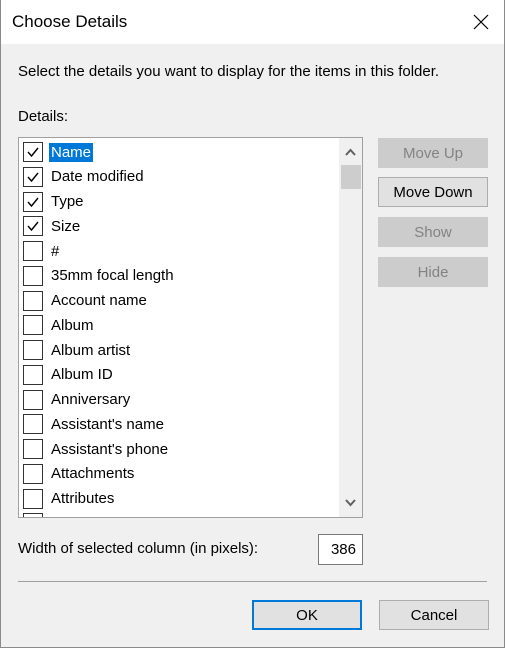  I want to click on item-label: Assistant's name, so click(107, 424).